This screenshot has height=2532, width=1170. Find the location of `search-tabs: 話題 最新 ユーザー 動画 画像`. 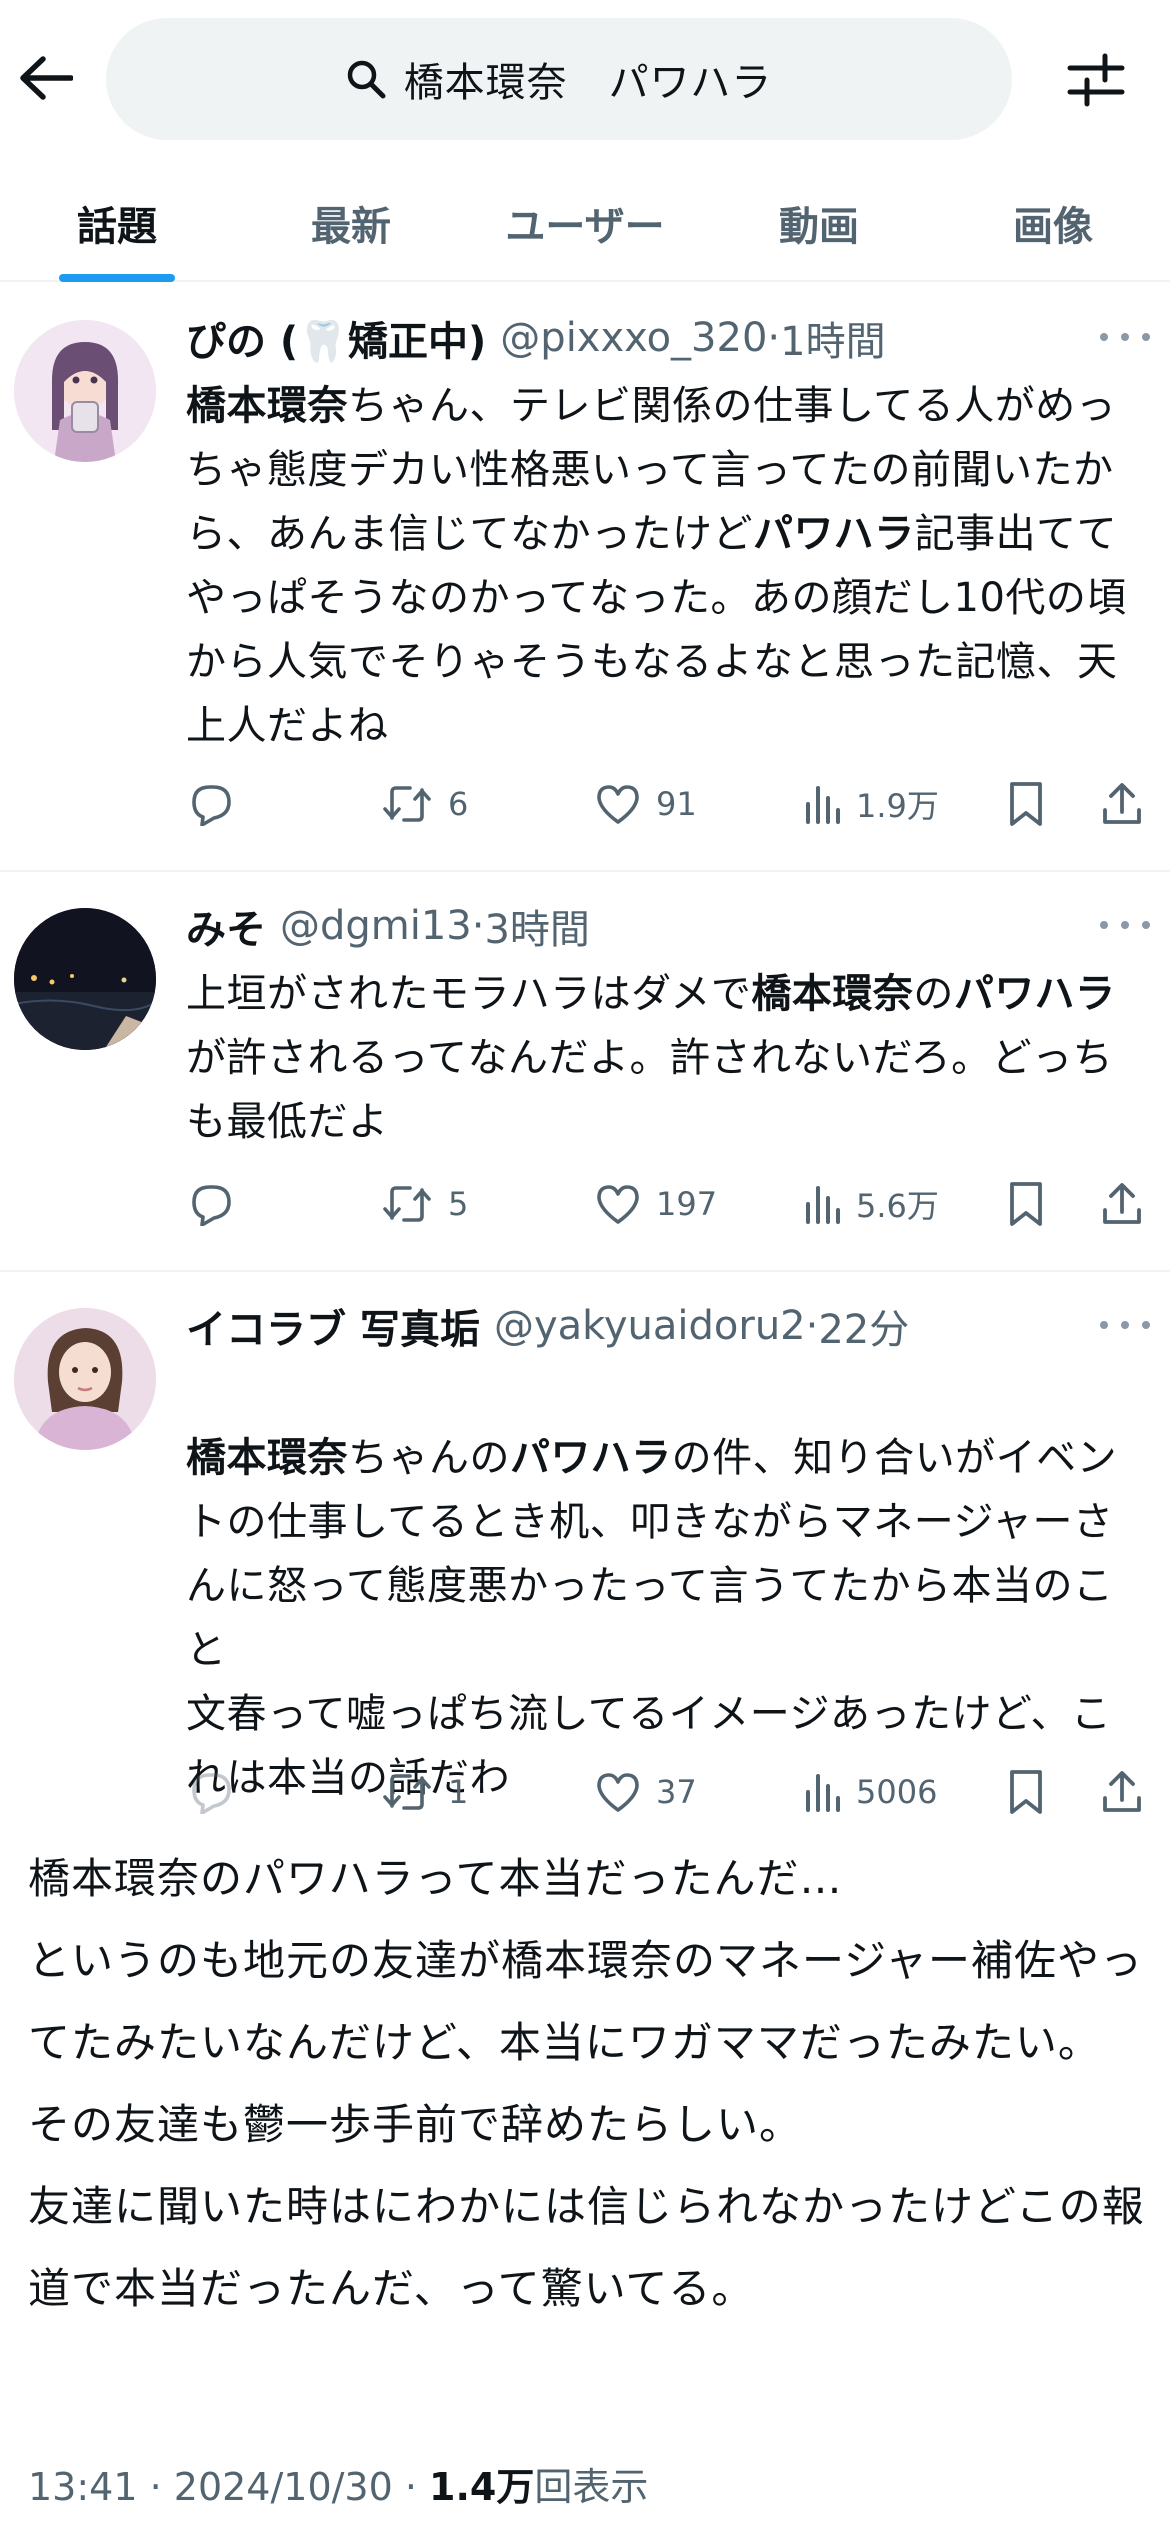

search-tabs: 話題 最新 ユーザー 動画 画像 is located at coordinates (585, 224).